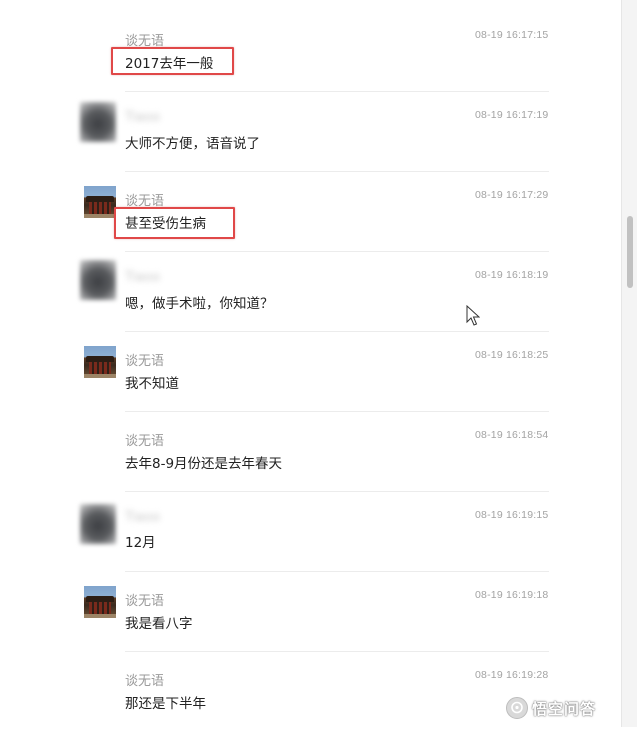 This screenshot has width=637, height=732. I want to click on scrollbar-thumb, so click(630, 252).